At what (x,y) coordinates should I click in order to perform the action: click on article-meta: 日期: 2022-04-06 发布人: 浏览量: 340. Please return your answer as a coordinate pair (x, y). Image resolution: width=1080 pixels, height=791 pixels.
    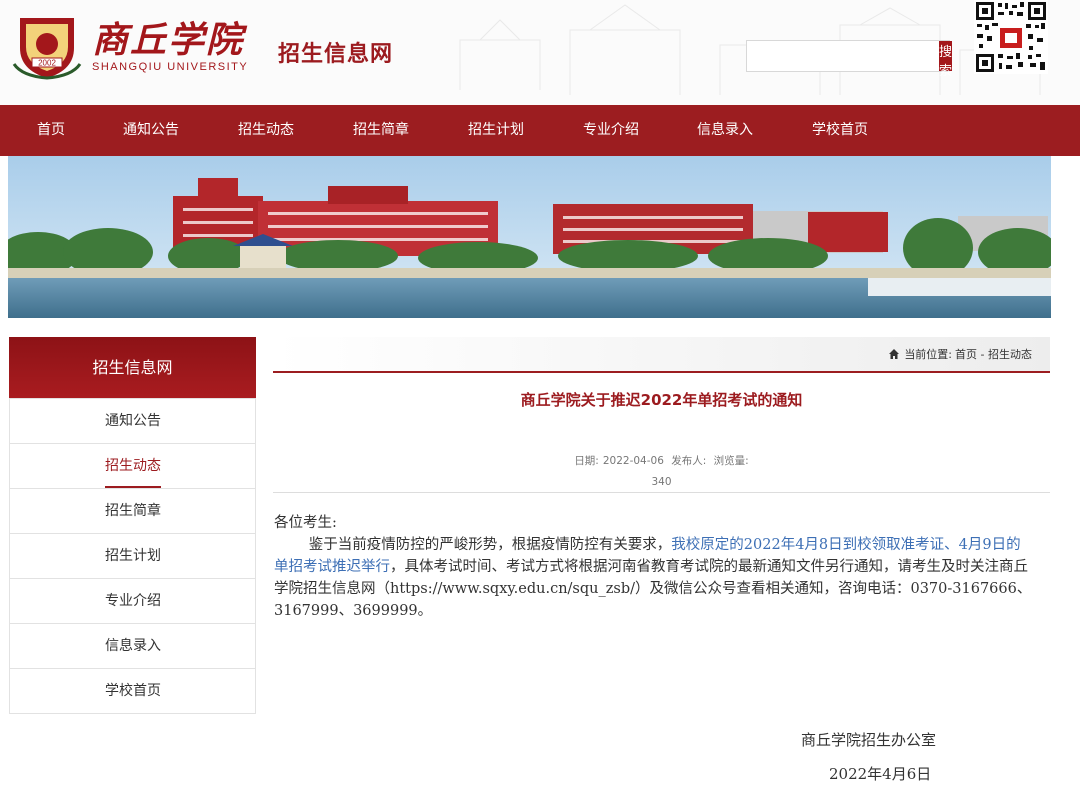
    Looking at the image, I should click on (661, 472).